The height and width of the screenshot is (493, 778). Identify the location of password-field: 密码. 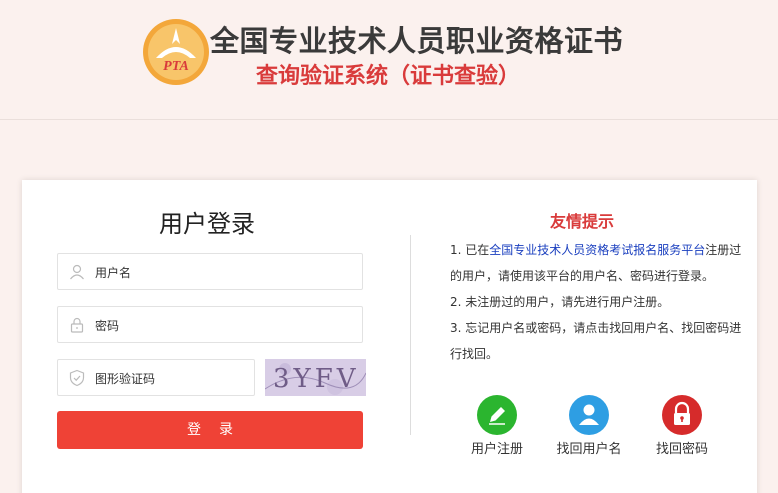
(210, 324).